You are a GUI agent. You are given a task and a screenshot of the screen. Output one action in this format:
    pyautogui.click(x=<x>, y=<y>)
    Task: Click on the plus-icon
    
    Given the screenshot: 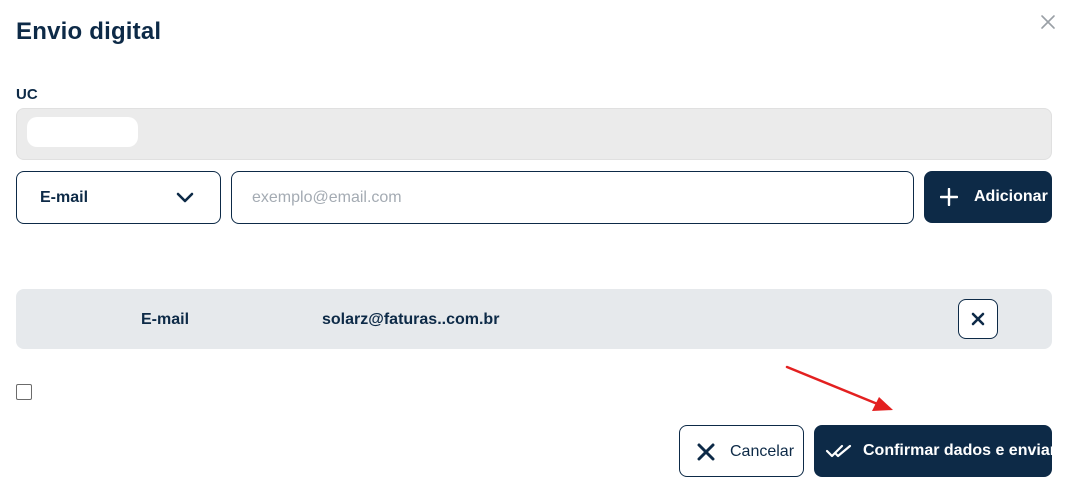 What is the action you would take?
    pyautogui.click(x=949, y=197)
    